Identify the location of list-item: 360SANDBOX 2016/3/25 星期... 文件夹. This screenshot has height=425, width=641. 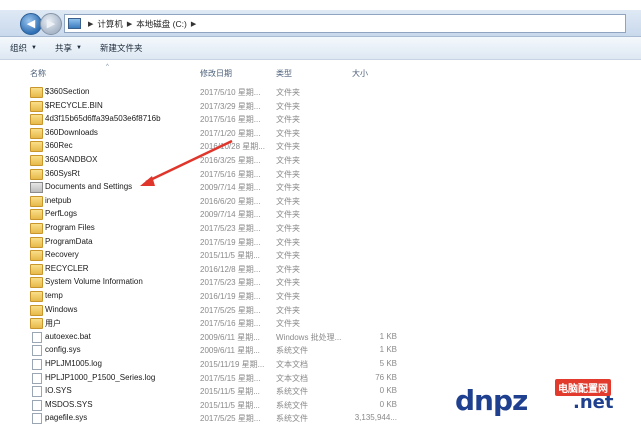
(210, 160).